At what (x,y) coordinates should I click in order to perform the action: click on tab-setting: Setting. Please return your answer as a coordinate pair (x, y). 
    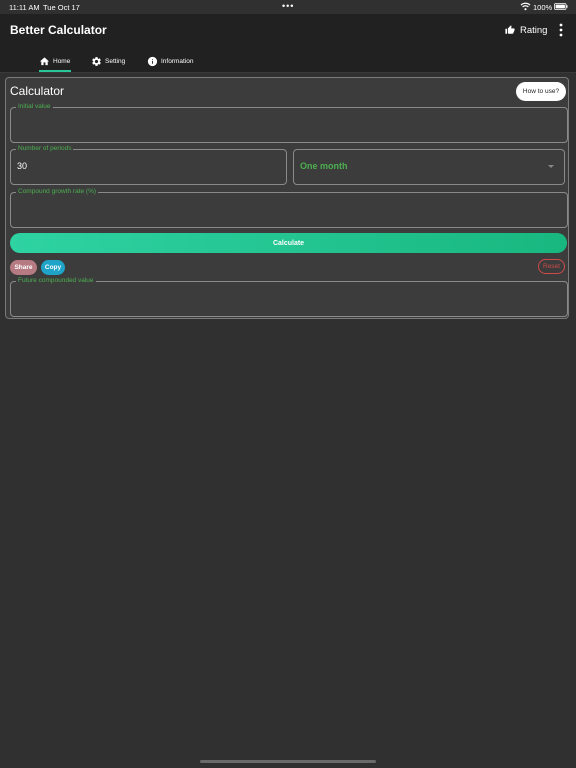
    Looking at the image, I should click on (111, 61).